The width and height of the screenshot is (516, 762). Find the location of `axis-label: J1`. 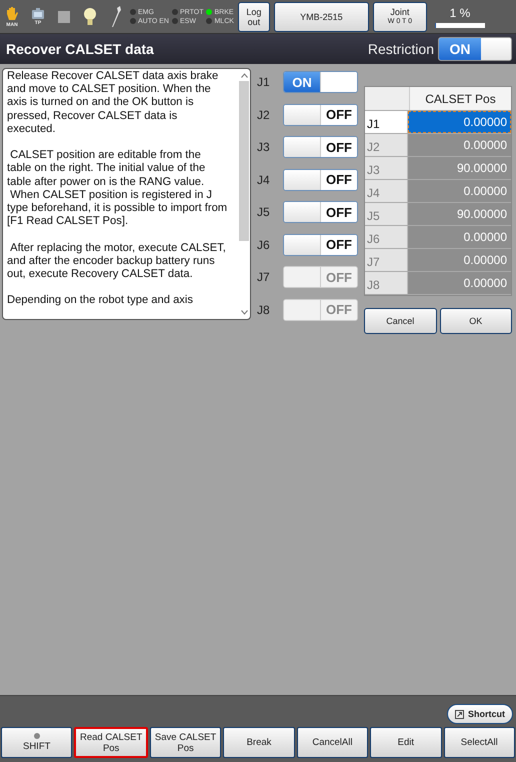

axis-label: J1 is located at coordinates (264, 82).